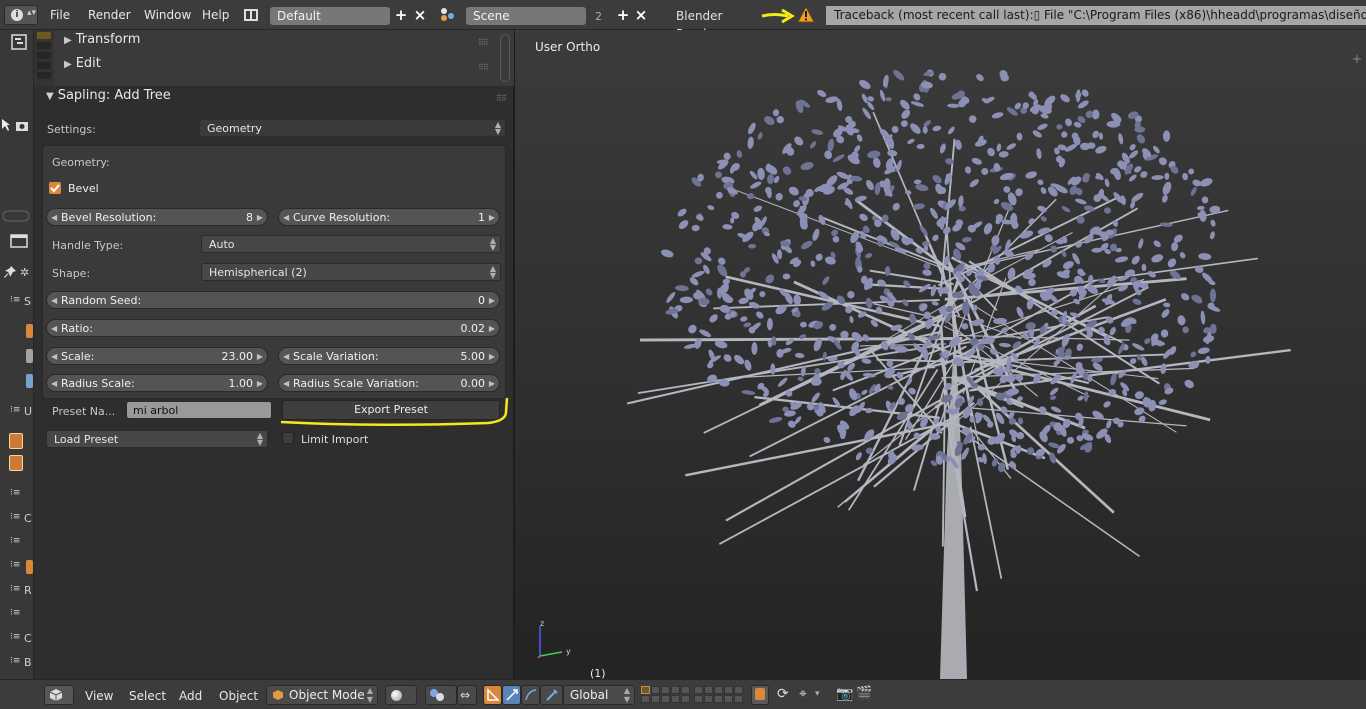 This screenshot has height=709, width=1366. What do you see at coordinates (251, 15) in the screenshot?
I see `layout-icon` at bounding box center [251, 15].